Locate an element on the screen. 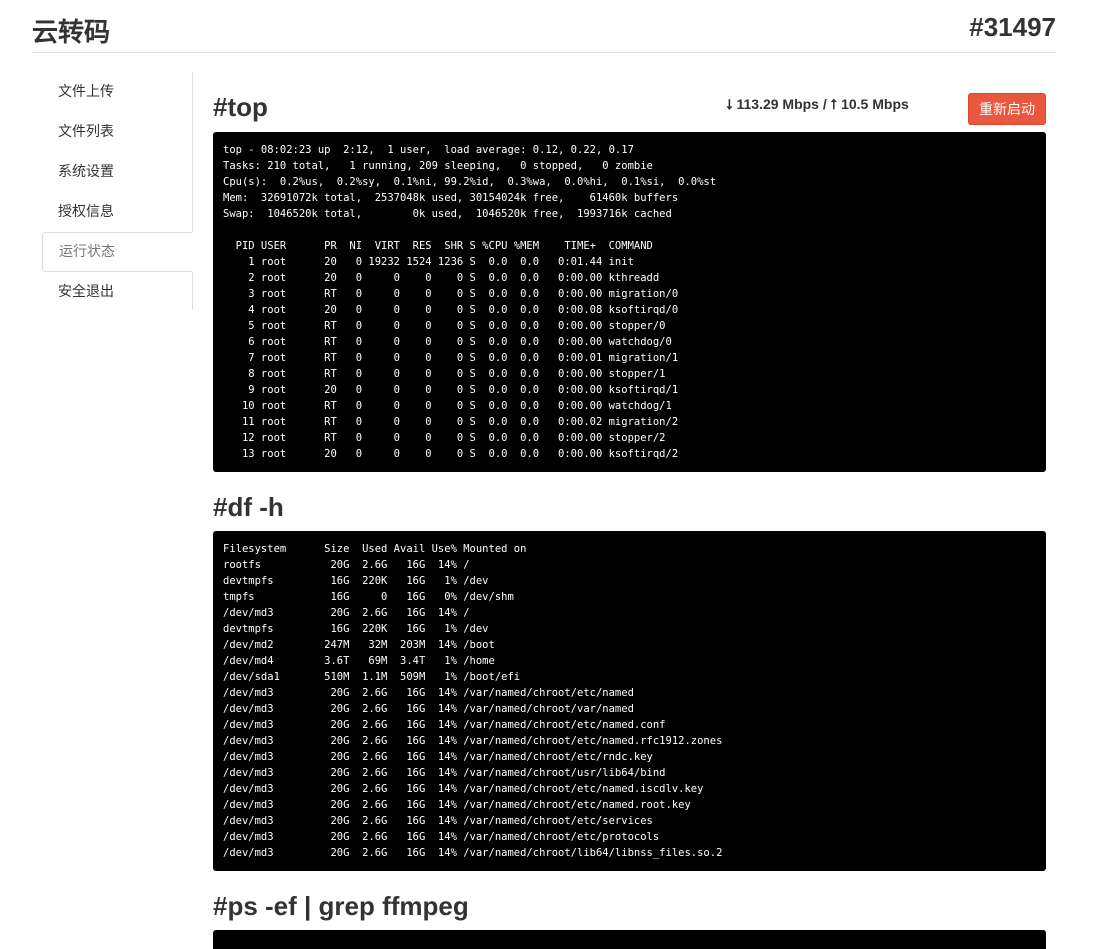 This screenshot has height=949, width=1114. server-id: #31497 is located at coordinates (1012, 27).